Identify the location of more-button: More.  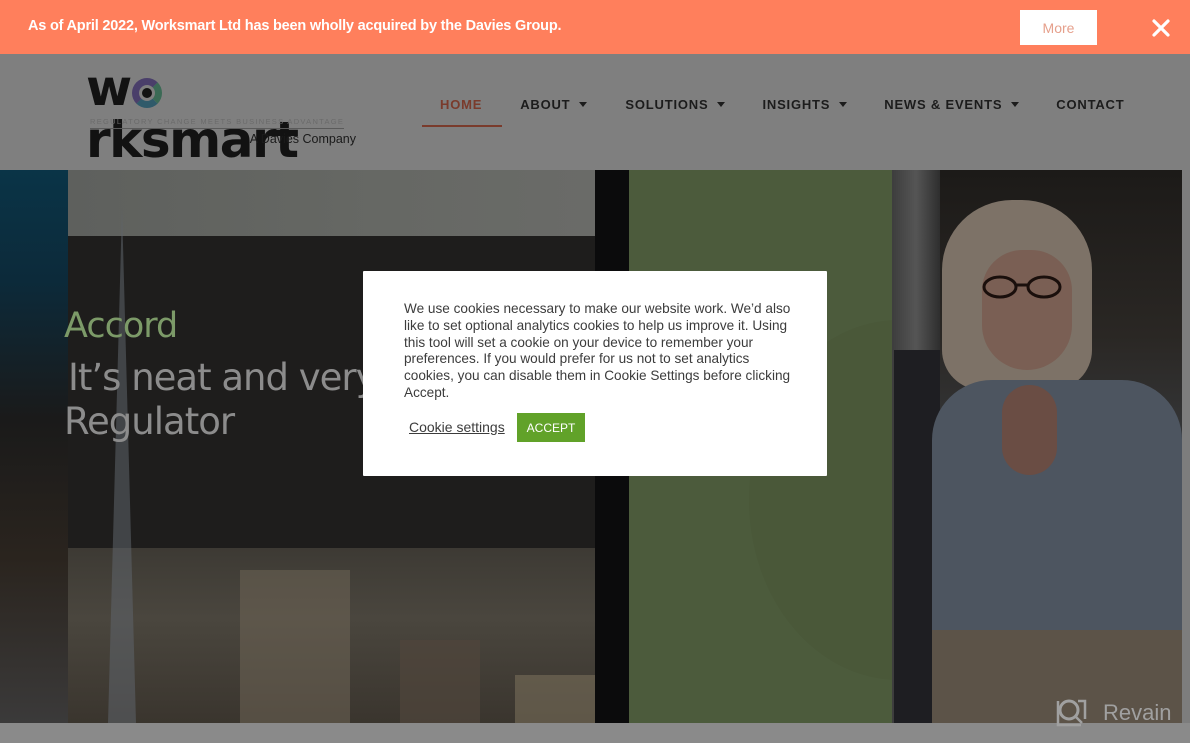
(1058, 27).